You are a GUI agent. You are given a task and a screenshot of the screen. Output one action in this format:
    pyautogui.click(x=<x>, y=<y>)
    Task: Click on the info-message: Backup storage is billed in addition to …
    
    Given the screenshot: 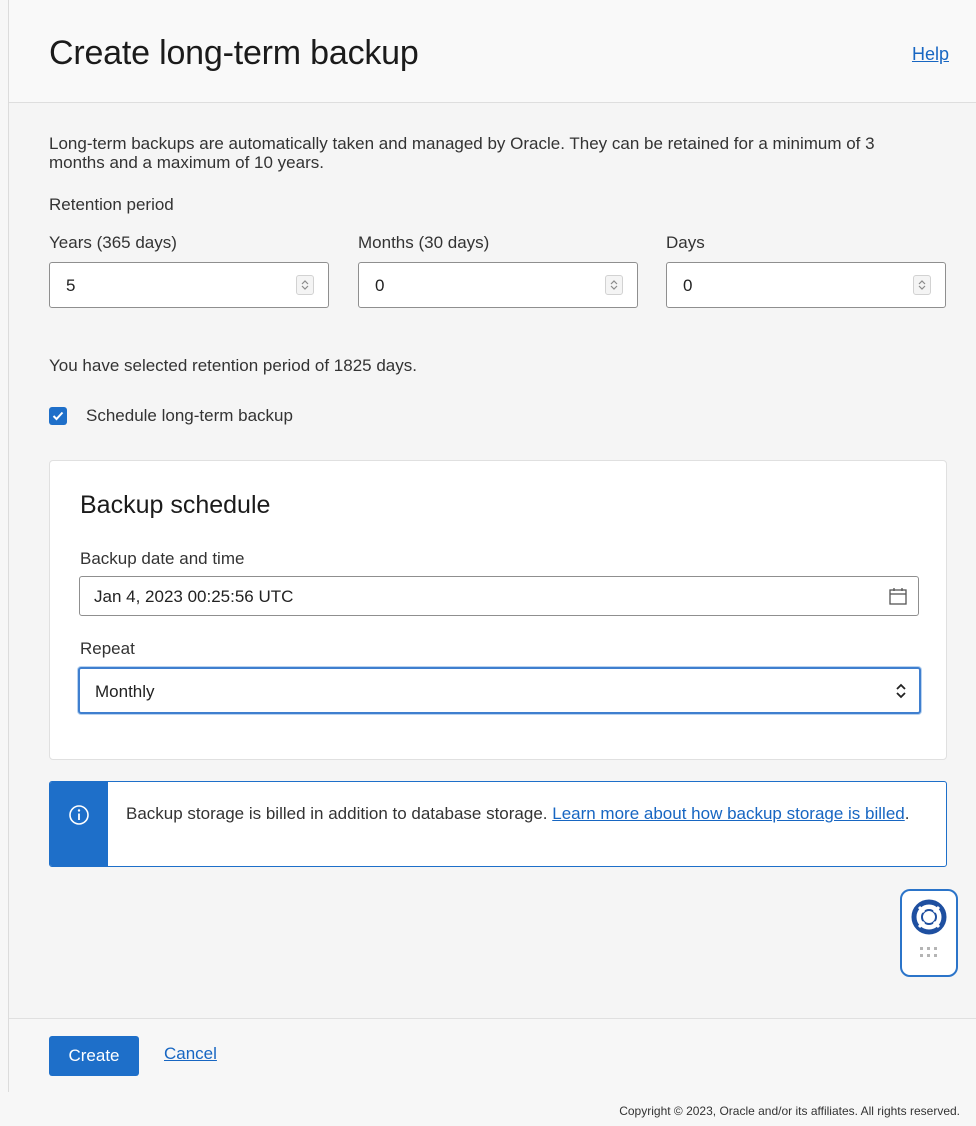 What is the action you would take?
    pyautogui.click(x=337, y=813)
    